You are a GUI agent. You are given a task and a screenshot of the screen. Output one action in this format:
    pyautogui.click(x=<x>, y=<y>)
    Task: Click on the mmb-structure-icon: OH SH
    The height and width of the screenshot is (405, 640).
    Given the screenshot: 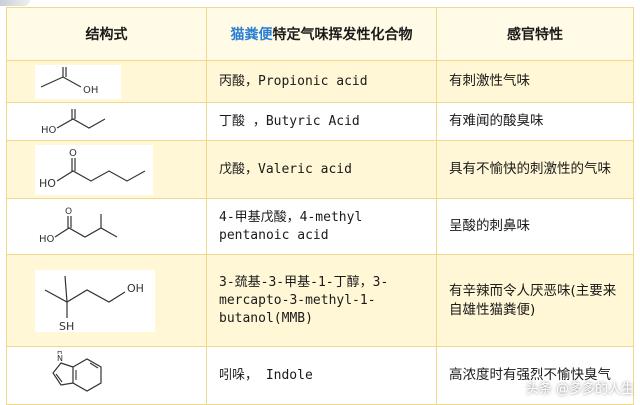 What is the action you would take?
    pyautogui.click(x=95, y=300)
    